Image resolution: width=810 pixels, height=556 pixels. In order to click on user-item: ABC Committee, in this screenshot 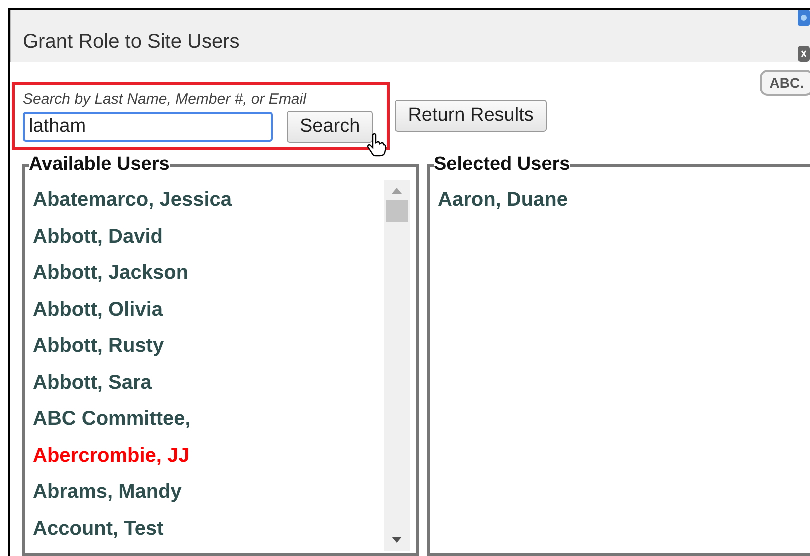, I will do `click(204, 419)`.